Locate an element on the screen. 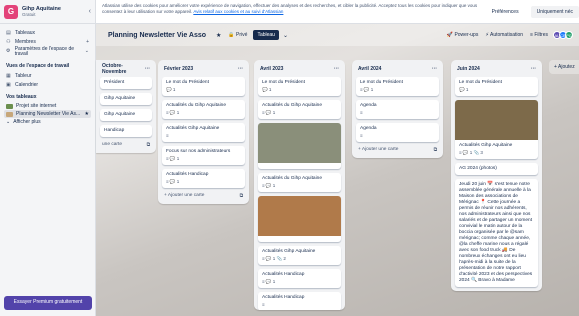 The image size is (579, 316). sidebar-item-calendar: ▣ Calendrier is located at coordinates (47, 84).